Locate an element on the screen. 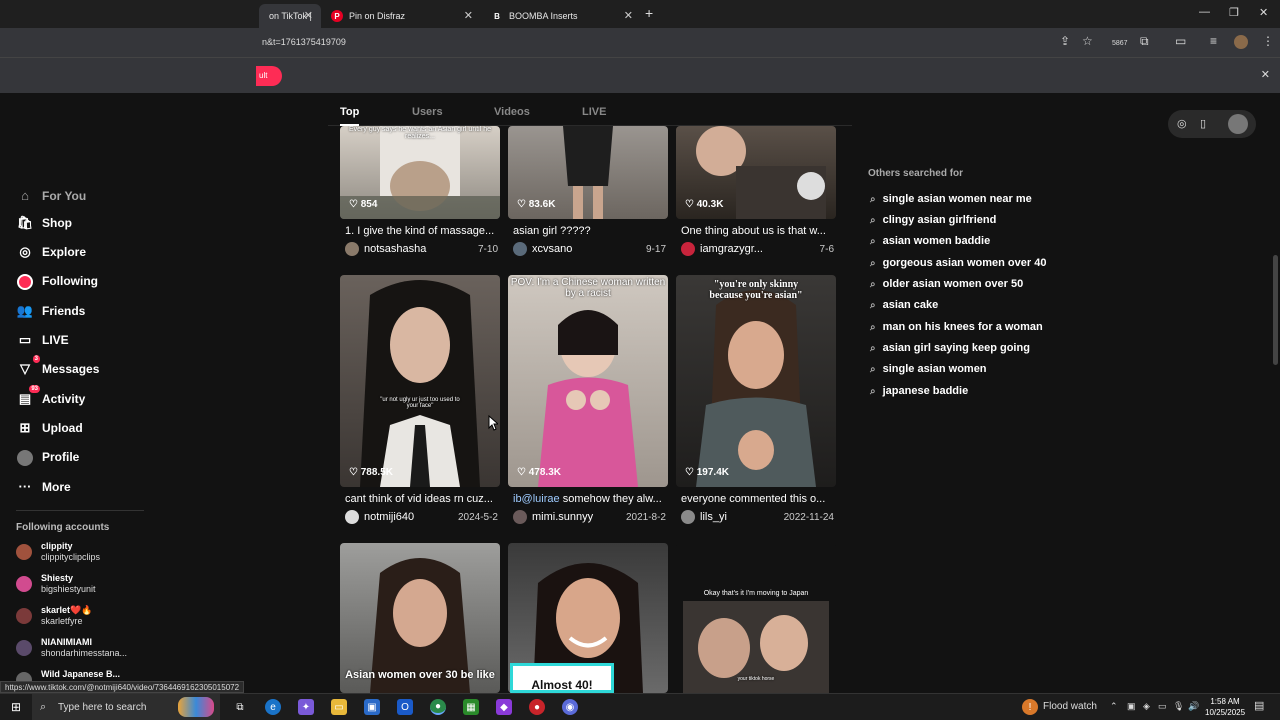 This screenshot has width=1280, height=720. video-thumbnail: Almost 40! is located at coordinates (588, 618).